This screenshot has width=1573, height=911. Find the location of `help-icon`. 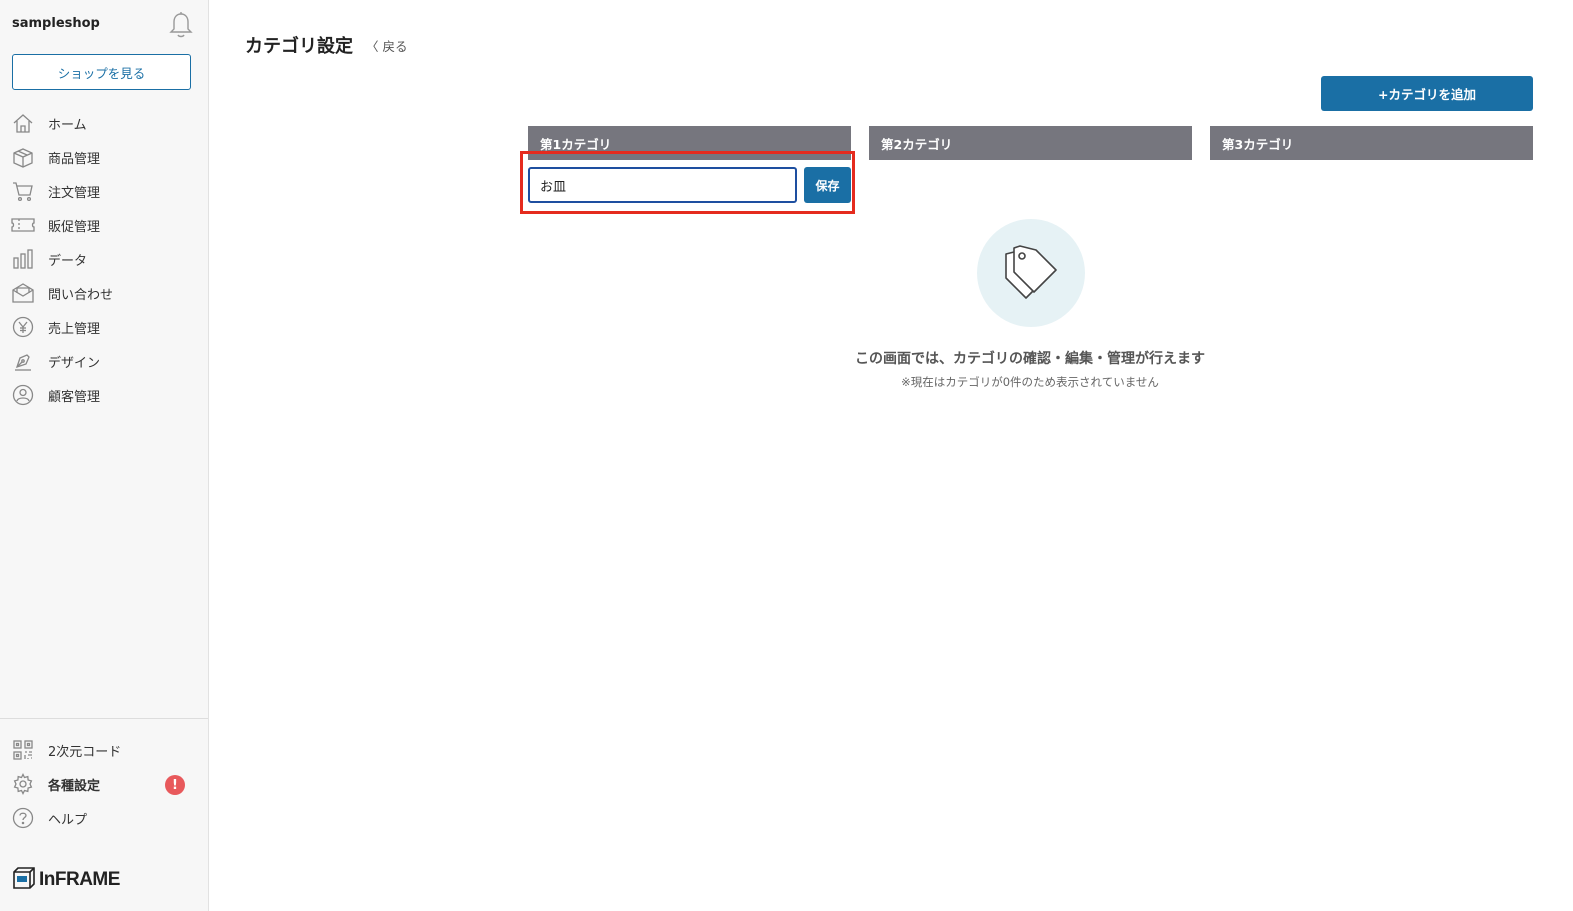

help-icon is located at coordinates (23, 818).